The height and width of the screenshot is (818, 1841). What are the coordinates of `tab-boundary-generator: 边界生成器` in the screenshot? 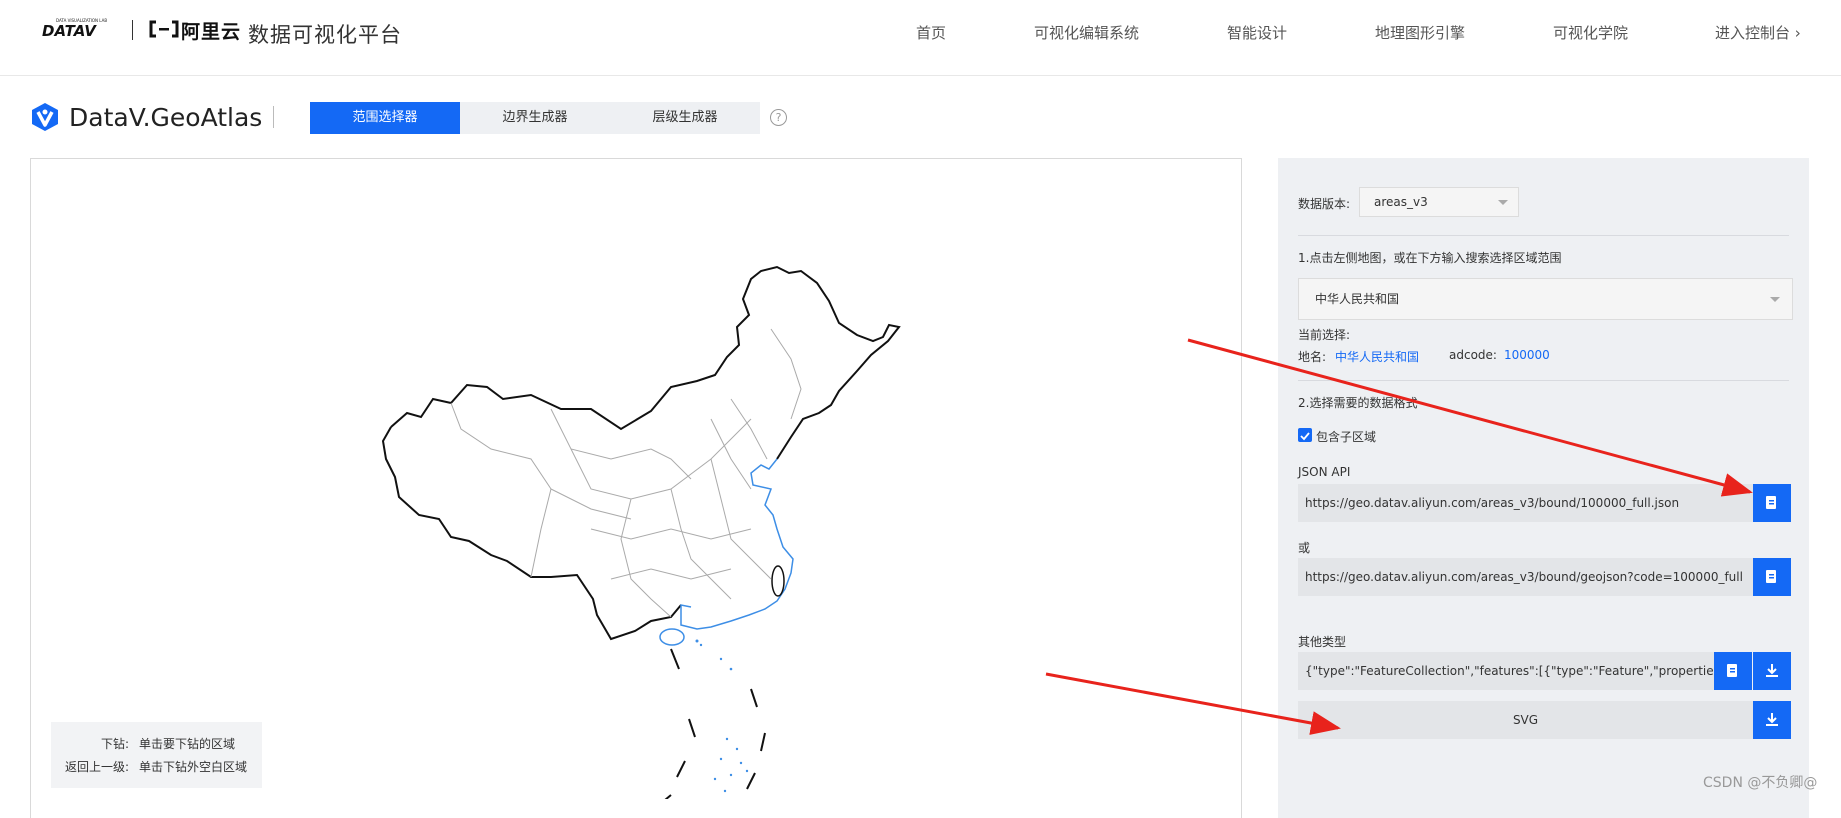 It's located at (535, 118).